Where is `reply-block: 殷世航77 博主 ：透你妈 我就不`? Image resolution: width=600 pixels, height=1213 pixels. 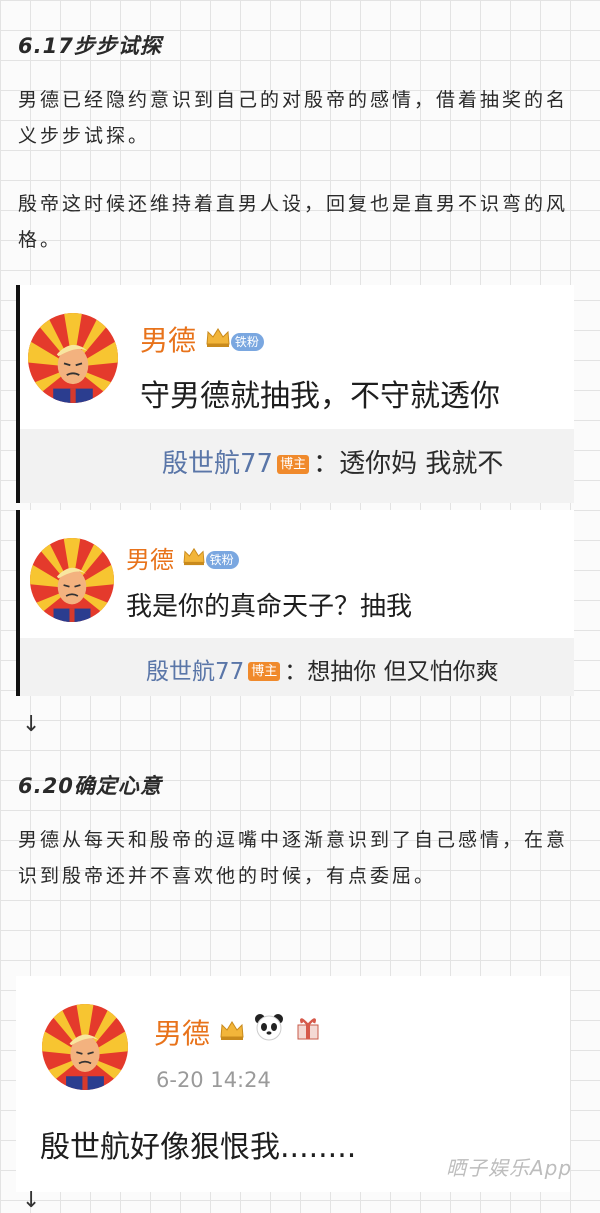 reply-block: 殷世航77 博主 ：透你妈 我就不 is located at coordinates (297, 466).